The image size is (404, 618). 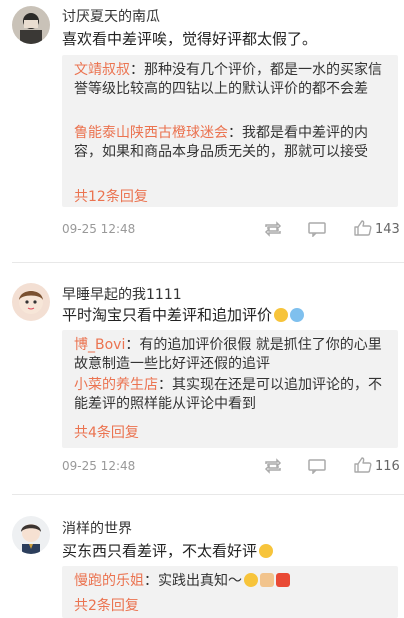 I want to click on comment-text-body: 平时淘宝只看中差评和追加评价, so click(x=167, y=315).